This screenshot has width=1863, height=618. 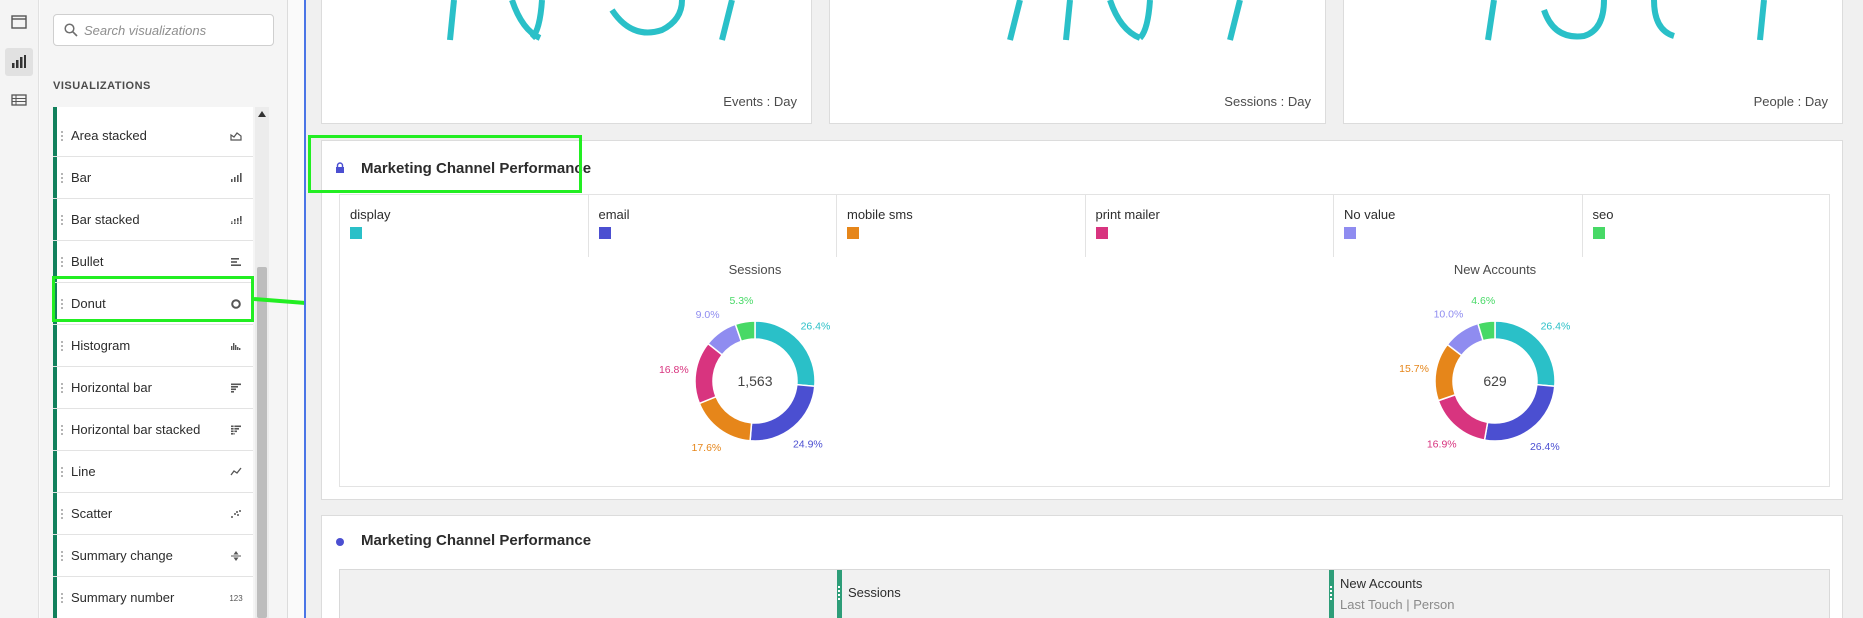 What do you see at coordinates (136, 429) in the screenshot?
I see `viz-item-label: Horizontal bar stacked` at bounding box center [136, 429].